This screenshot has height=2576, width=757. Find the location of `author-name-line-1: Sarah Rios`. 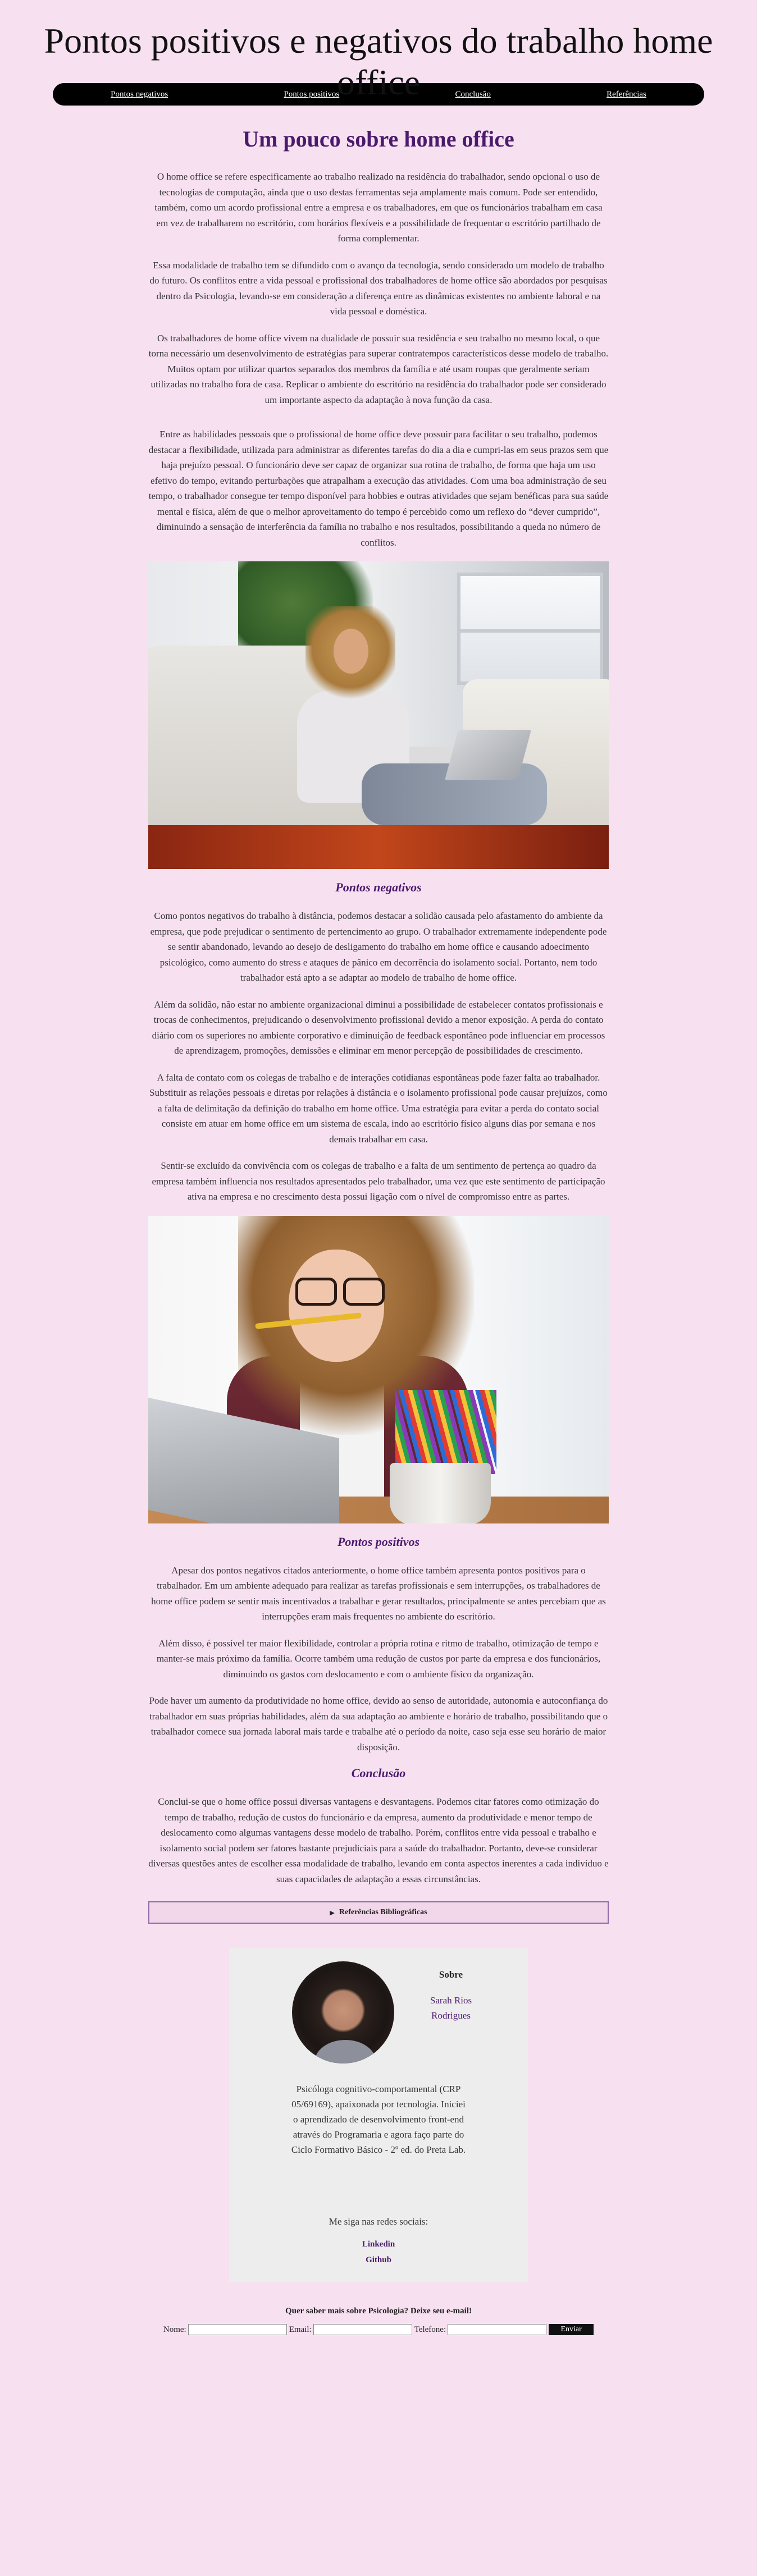

author-name-line-1: Sarah Rios is located at coordinates (451, 2000).